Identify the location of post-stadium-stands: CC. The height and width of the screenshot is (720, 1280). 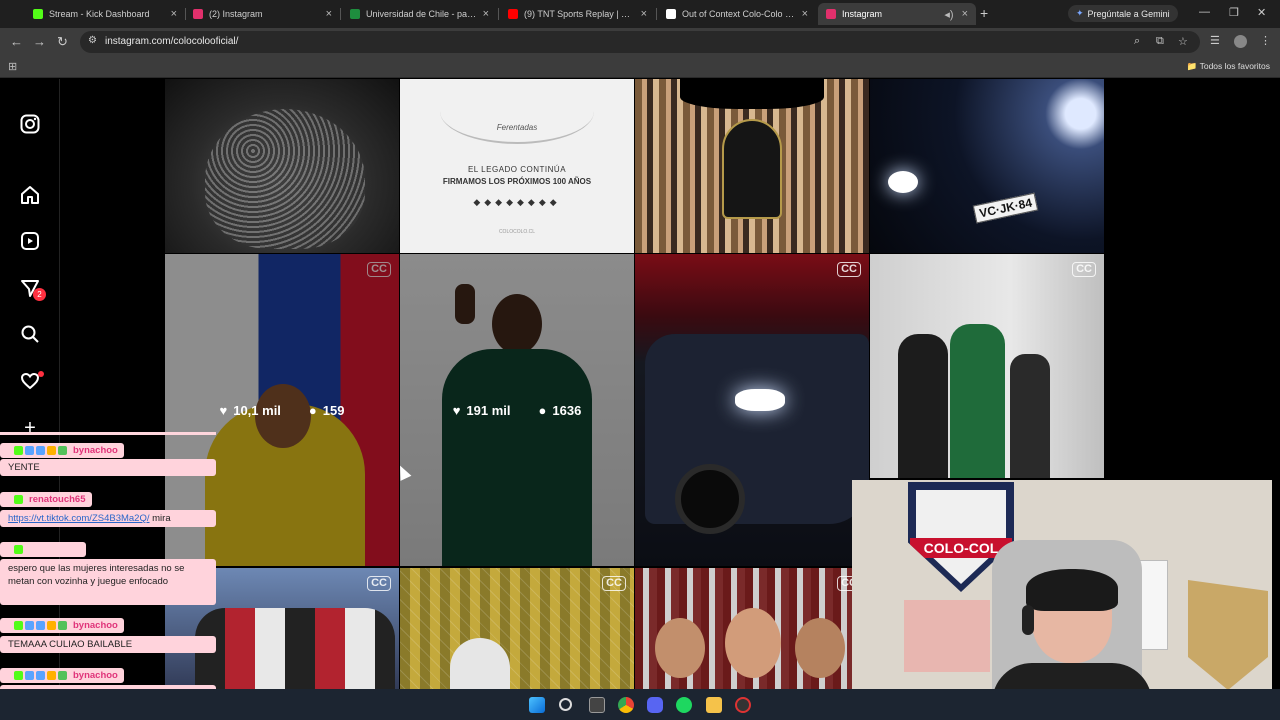
(517, 633).